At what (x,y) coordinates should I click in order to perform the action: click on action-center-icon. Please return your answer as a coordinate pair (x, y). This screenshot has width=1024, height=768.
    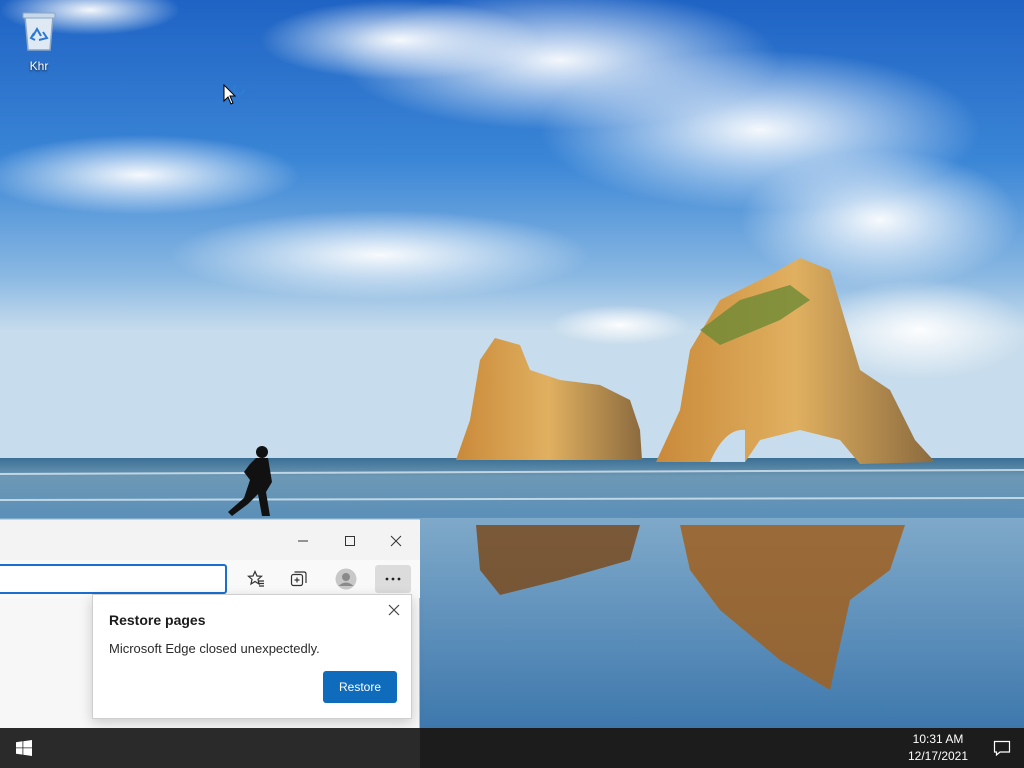
    Looking at the image, I should click on (1002, 748).